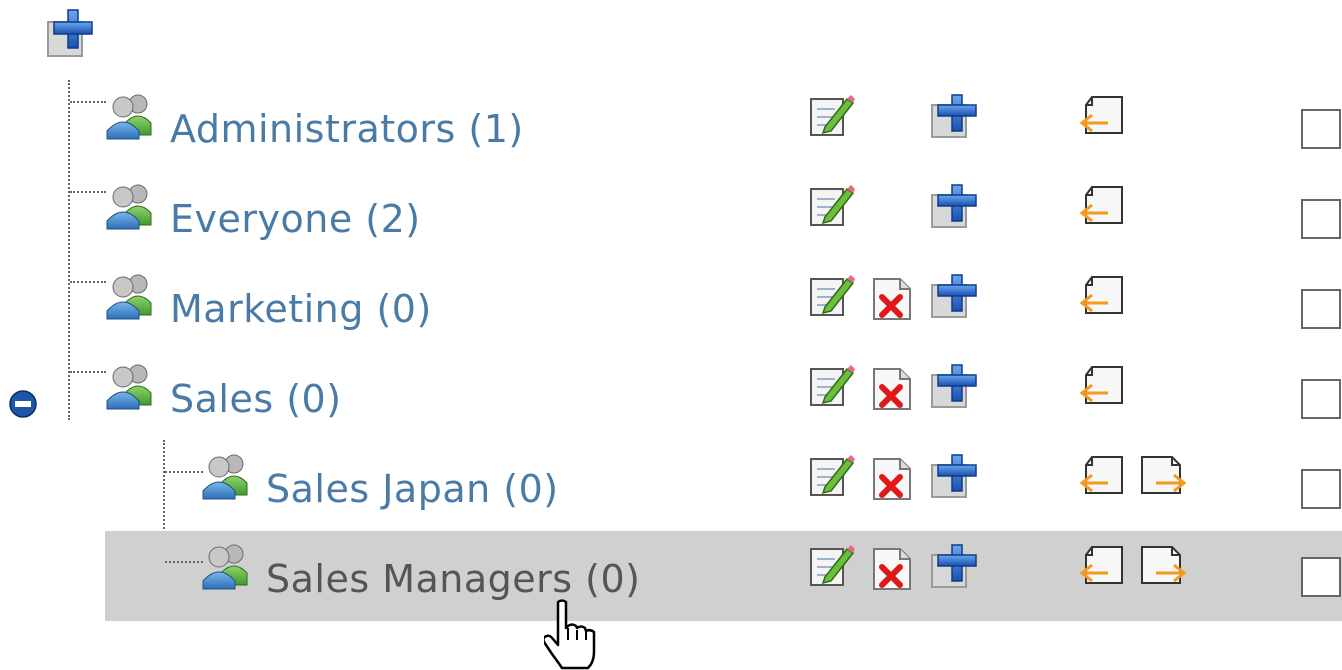  Describe the element at coordinates (453, 579) in the screenshot. I see `group-label: Sales Managers (0)` at that location.